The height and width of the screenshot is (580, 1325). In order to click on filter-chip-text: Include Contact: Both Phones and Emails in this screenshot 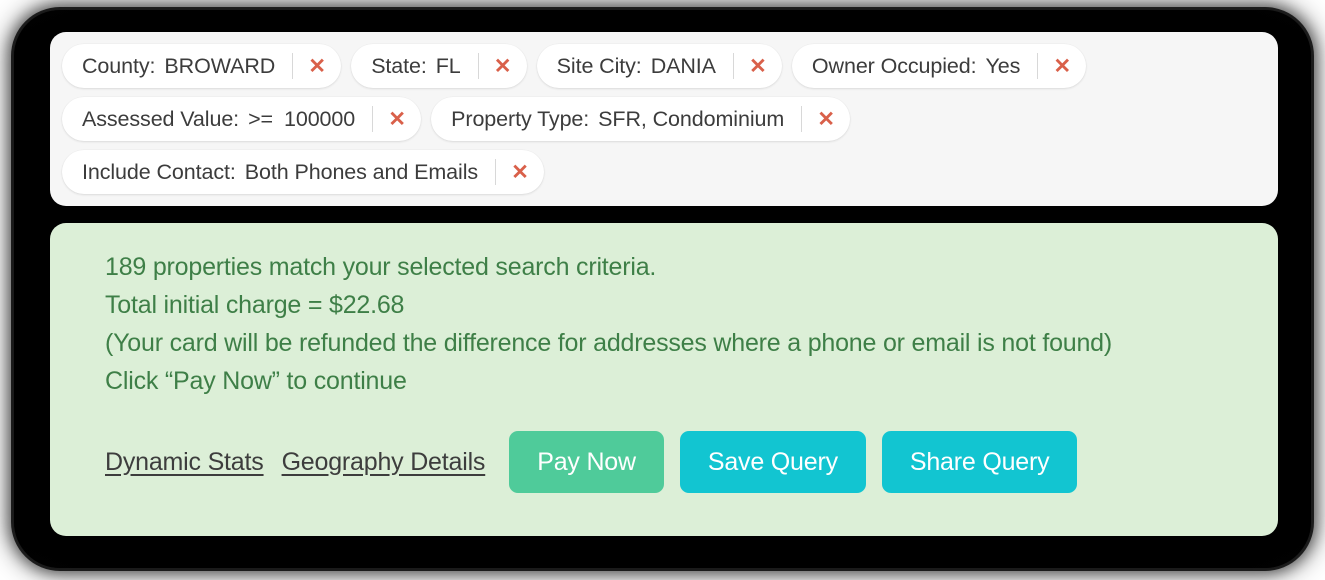, I will do `click(278, 172)`.